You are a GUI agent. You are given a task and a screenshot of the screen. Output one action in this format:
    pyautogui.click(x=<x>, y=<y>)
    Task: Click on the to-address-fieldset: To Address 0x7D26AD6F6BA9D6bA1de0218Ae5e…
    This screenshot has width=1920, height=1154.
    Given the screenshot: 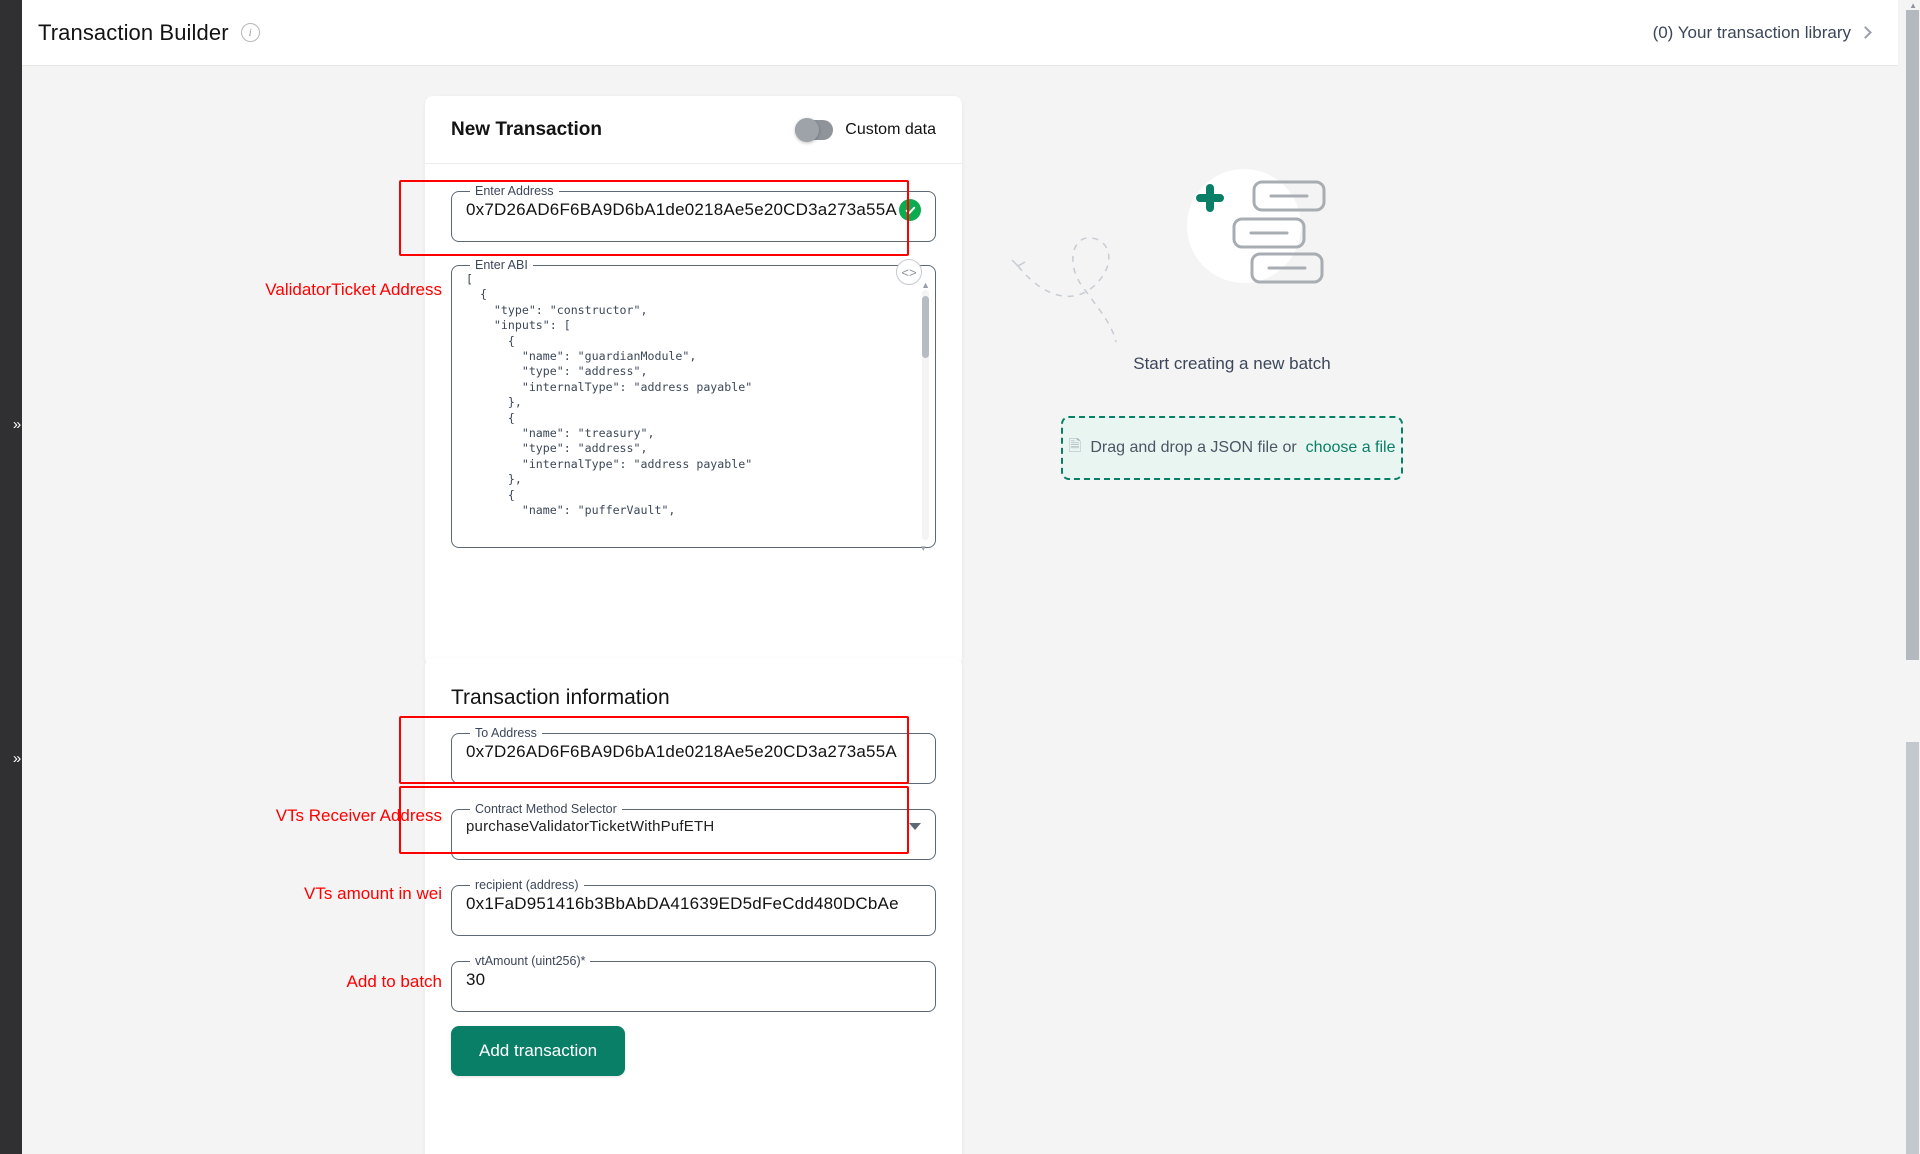 What is the action you would take?
    pyautogui.click(x=693, y=755)
    